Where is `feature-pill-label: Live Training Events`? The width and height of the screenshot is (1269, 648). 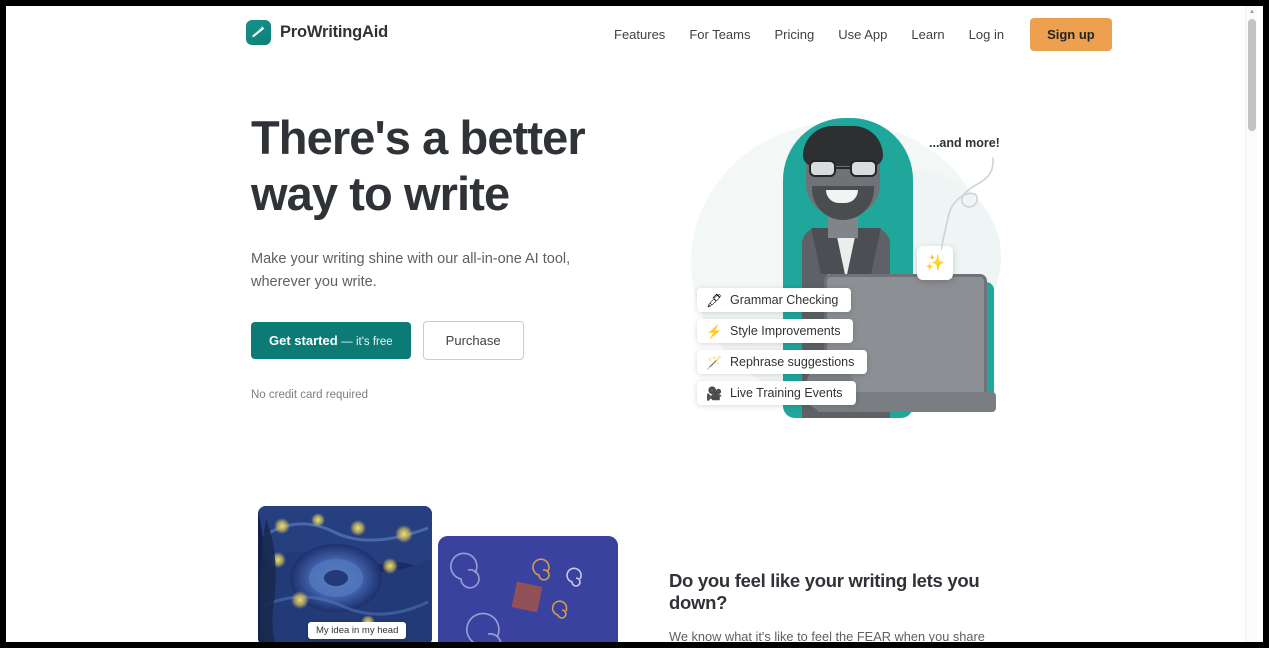 feature-pill-label: Live Training Events is located at coordinates (786, 393).